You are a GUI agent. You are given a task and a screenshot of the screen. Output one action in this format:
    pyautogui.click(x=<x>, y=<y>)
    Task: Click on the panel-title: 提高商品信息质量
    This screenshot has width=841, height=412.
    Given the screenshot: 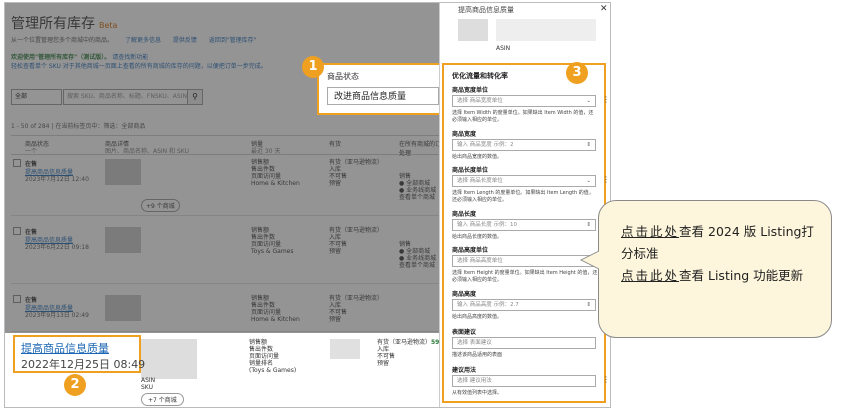 What is the action you would take?
    pyautogui.click(x=486, y=10)
    